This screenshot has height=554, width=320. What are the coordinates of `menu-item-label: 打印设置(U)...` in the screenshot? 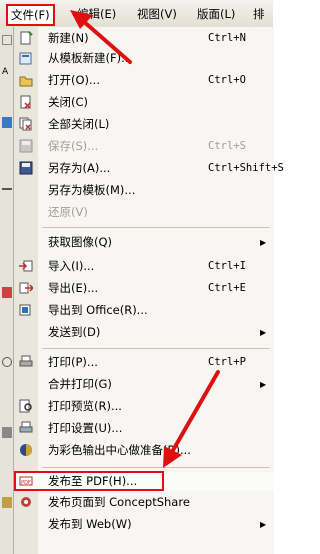 It's located at (85, 428).